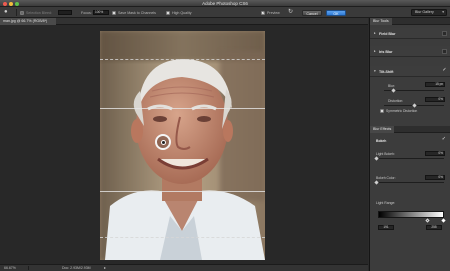  I want to click on light-bokeh-slider-handle, so click(376, 158).